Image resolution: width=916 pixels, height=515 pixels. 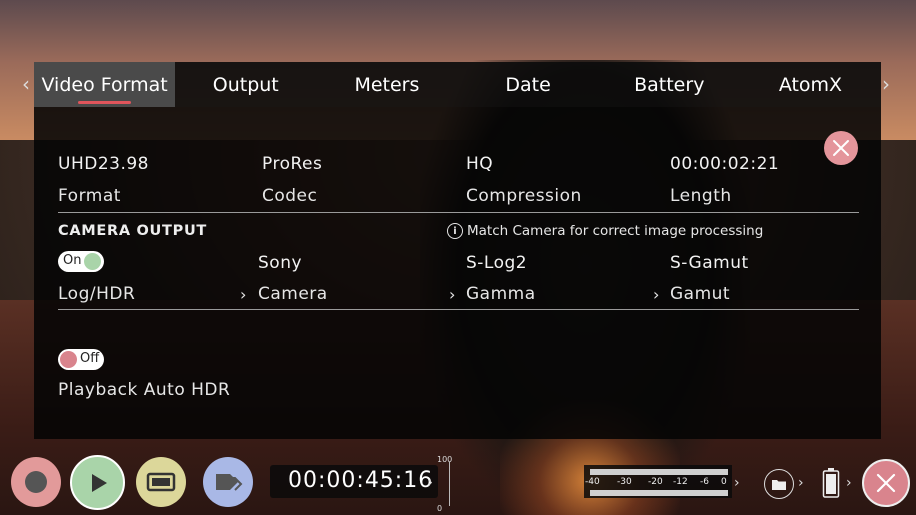 I want to click on folder-button, so click(x=779, y=484).